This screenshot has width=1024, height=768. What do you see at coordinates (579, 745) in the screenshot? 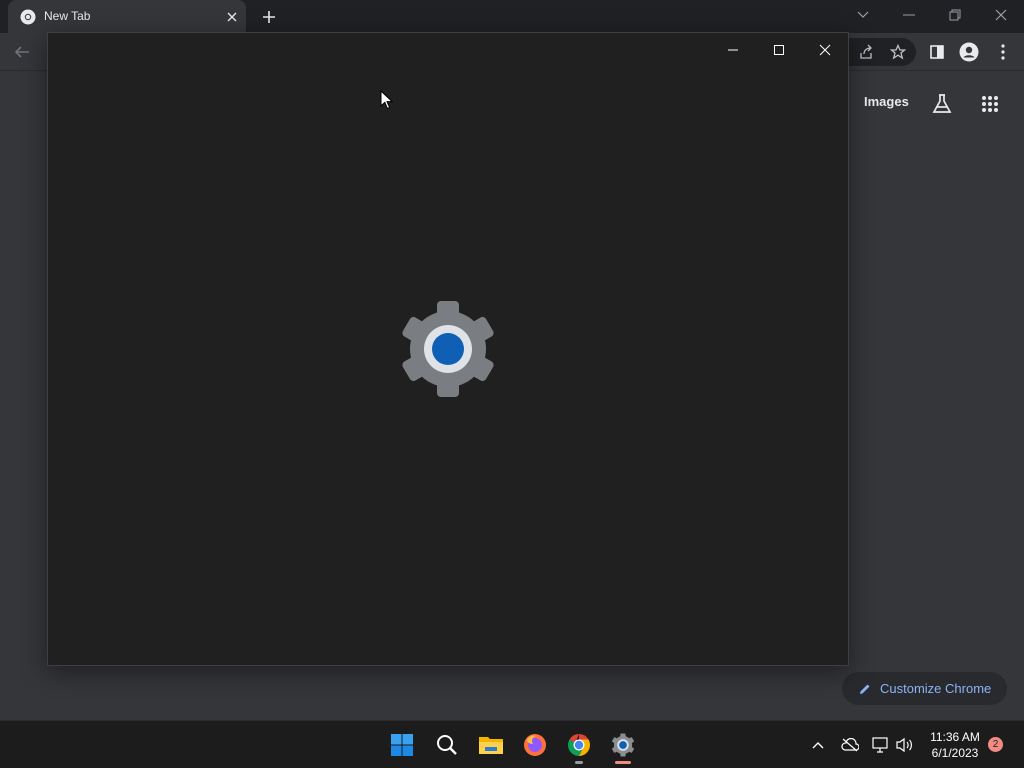
I see `chrome-icon` at bounding box center [579, 745].